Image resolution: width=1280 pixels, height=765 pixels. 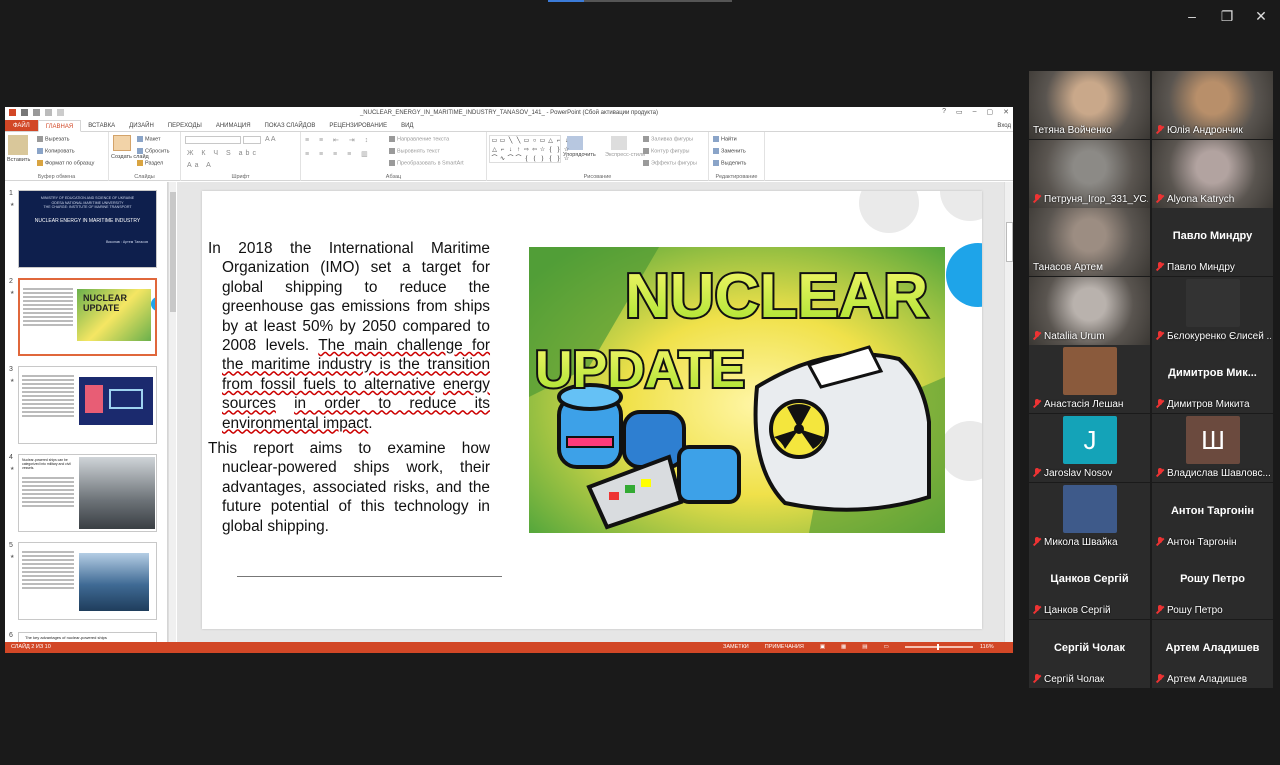 I want to click on participant-tile: Сергій Чолак Сергій Чолак, so click(x=1089, y=653).